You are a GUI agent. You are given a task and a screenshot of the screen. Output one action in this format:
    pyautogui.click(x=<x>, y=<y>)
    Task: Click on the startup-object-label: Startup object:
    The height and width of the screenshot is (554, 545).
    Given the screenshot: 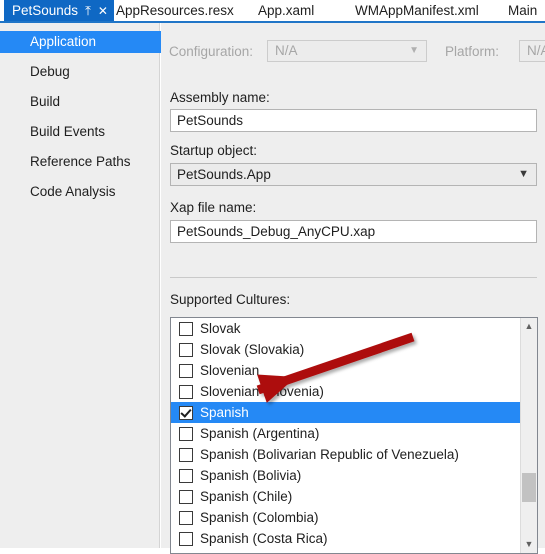 What is the action you would take?
    pyautogui.click(x=213, y=150)
    